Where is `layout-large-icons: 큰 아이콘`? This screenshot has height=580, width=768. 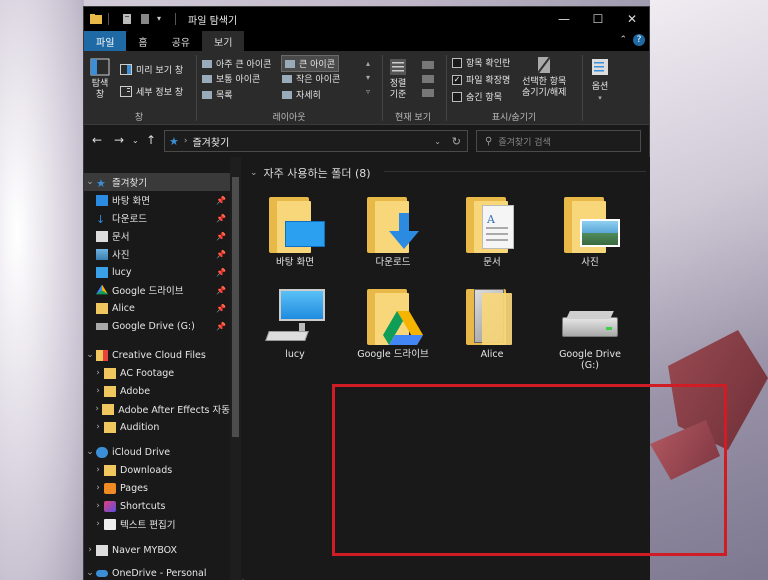
layout-large-icons: 큰 아이콘 is located at coordinates (310, 63).